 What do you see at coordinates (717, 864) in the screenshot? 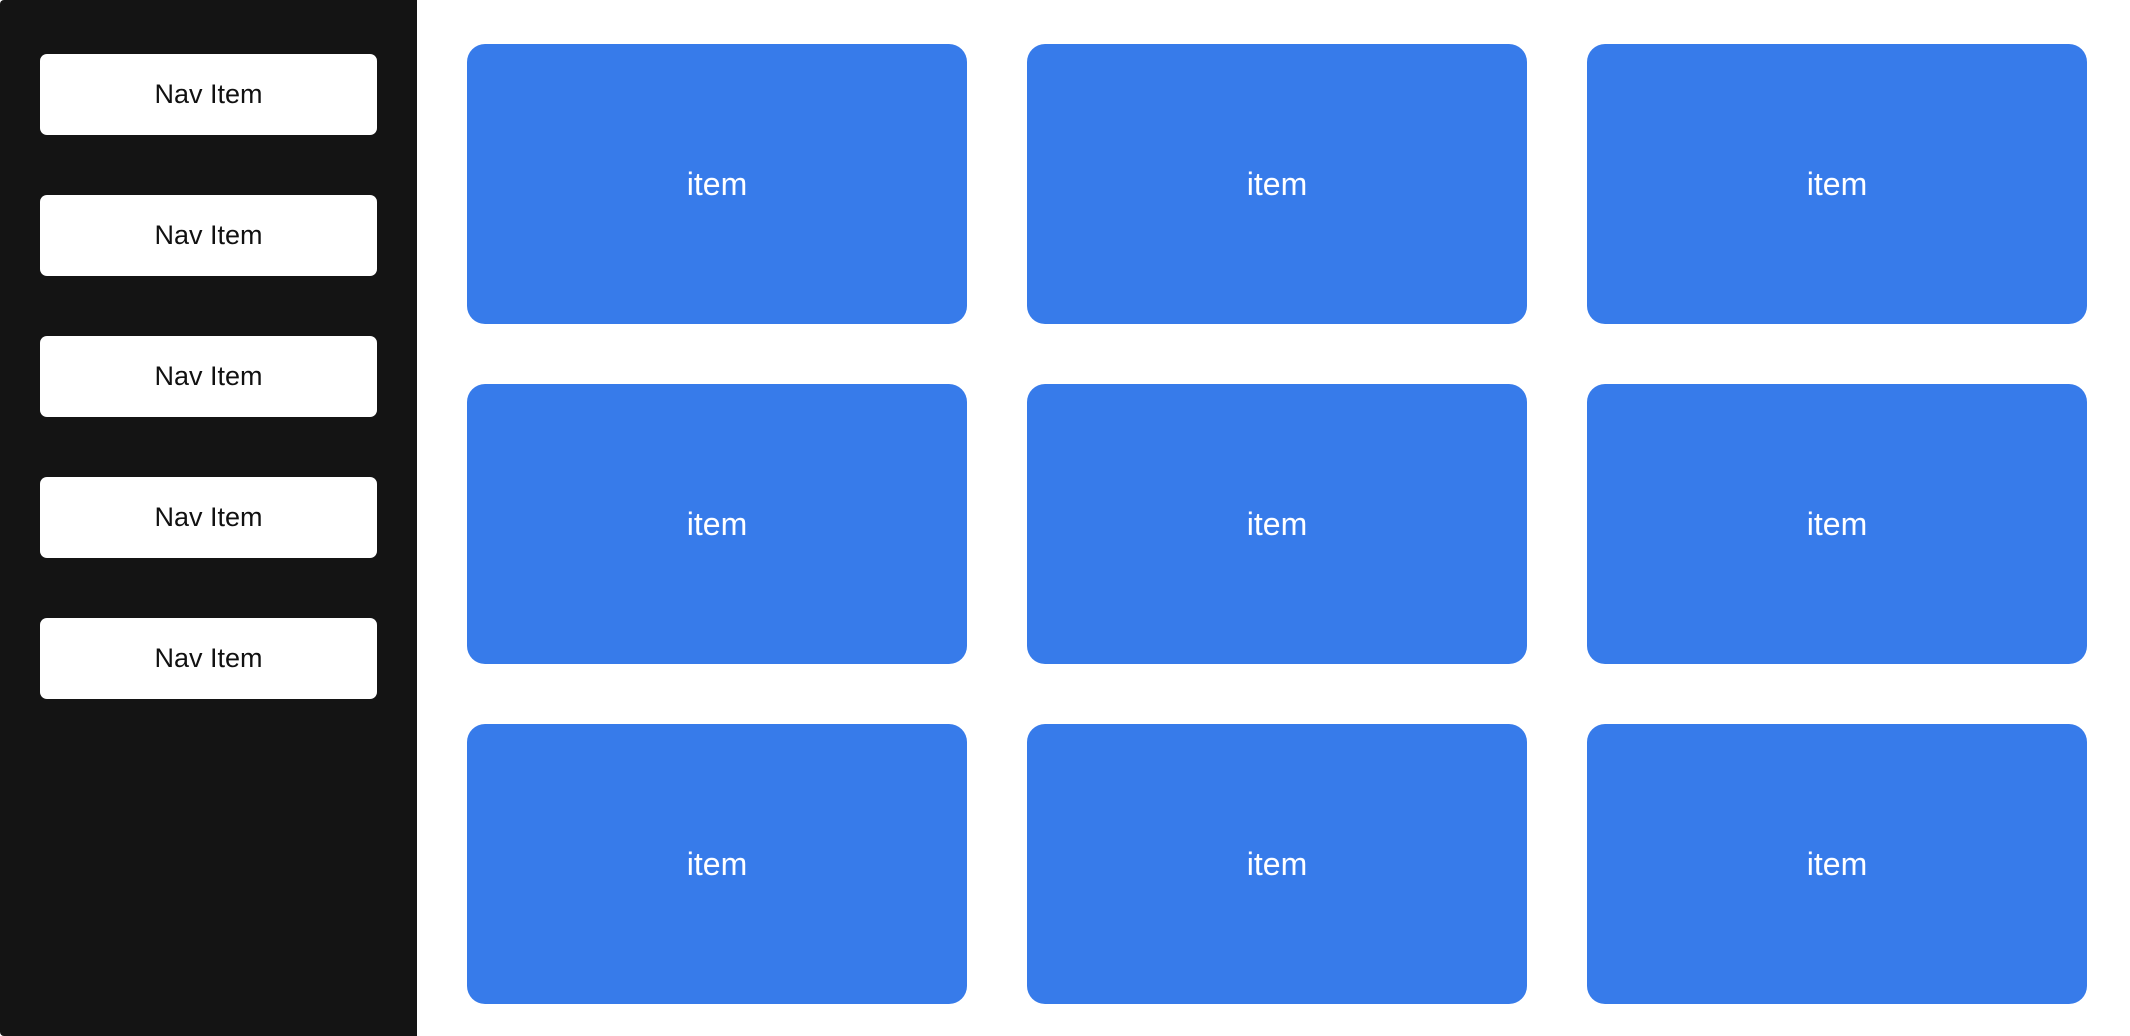
I see `grid-item-7: item` at bounding box center [717, 864].